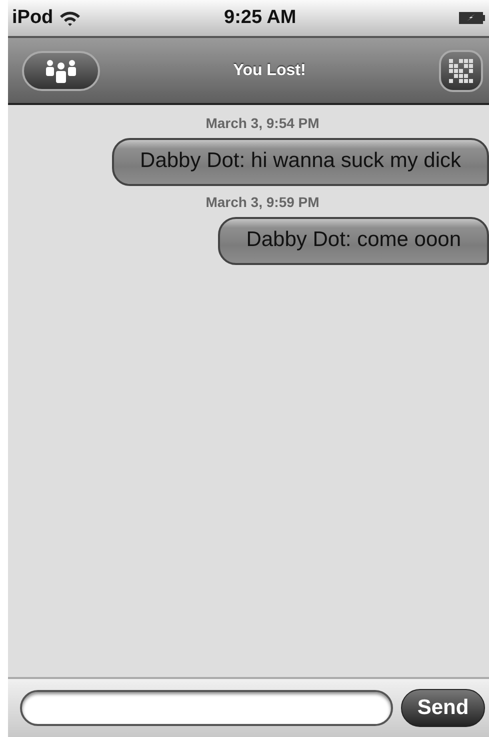 The width and height of the screenshot is (489, 737). I want to click on device-name: iPod, so click(33, 18).